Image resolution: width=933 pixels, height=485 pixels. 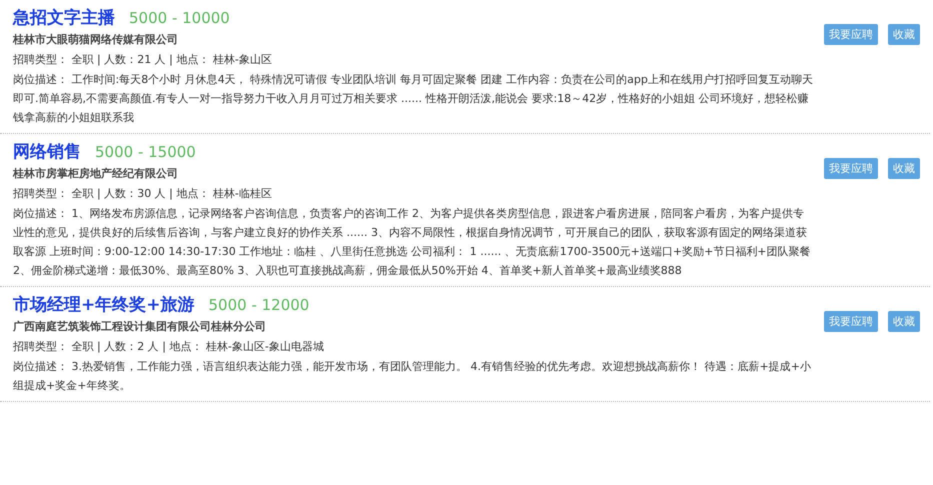 What do you see at coordinates (412, 376) in the screenshot?
I see `job-description: 岗位描述： 3.热爱销售，工作能力强，语言组织表达能力强，能开发市场，有团队管理能力。 4.有销售经验的优先考虑。欢迎想挑战高薪你！ 待遇：底薪+提成+小组提成+奖金+年终奖。` at bounding box center [412, 376].